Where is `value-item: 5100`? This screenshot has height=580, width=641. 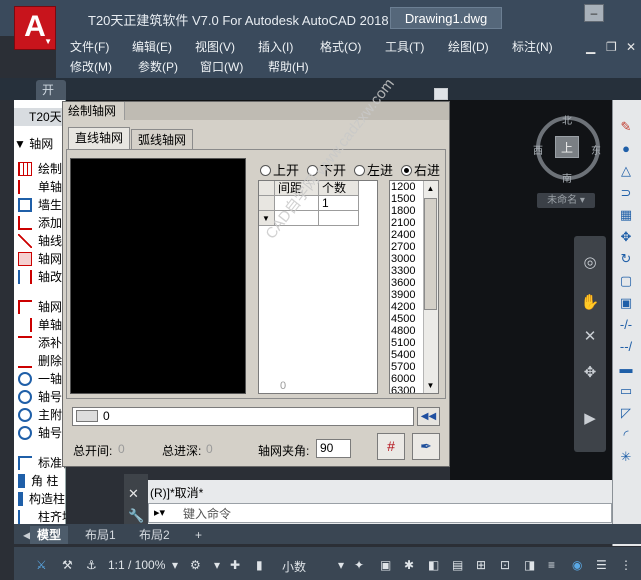 value-item: 5100 is located at coordinates (407, 343).